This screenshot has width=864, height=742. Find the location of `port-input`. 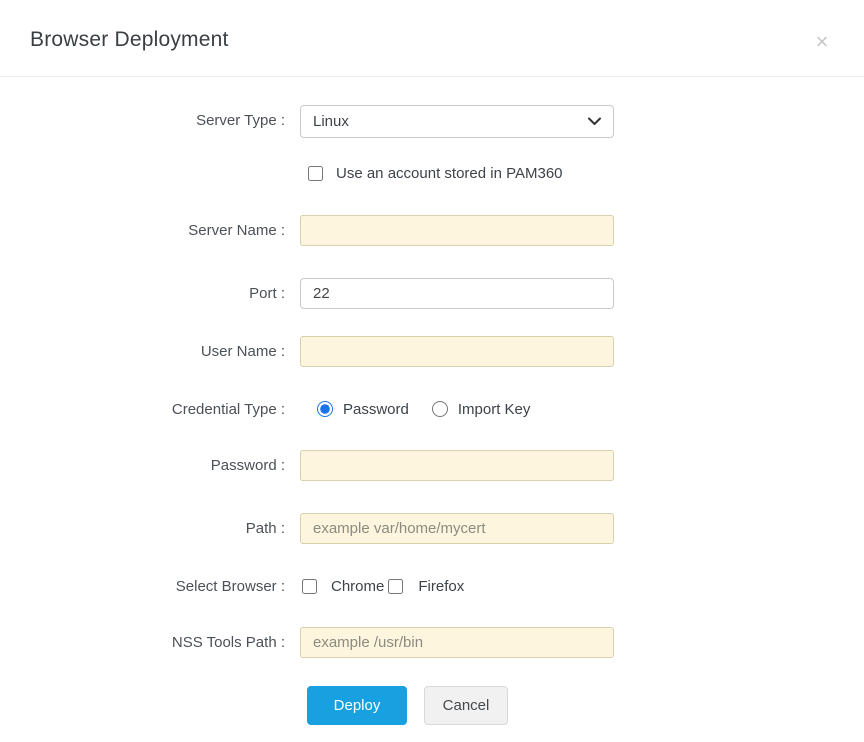

port-input is located at coordinates (457, 293).